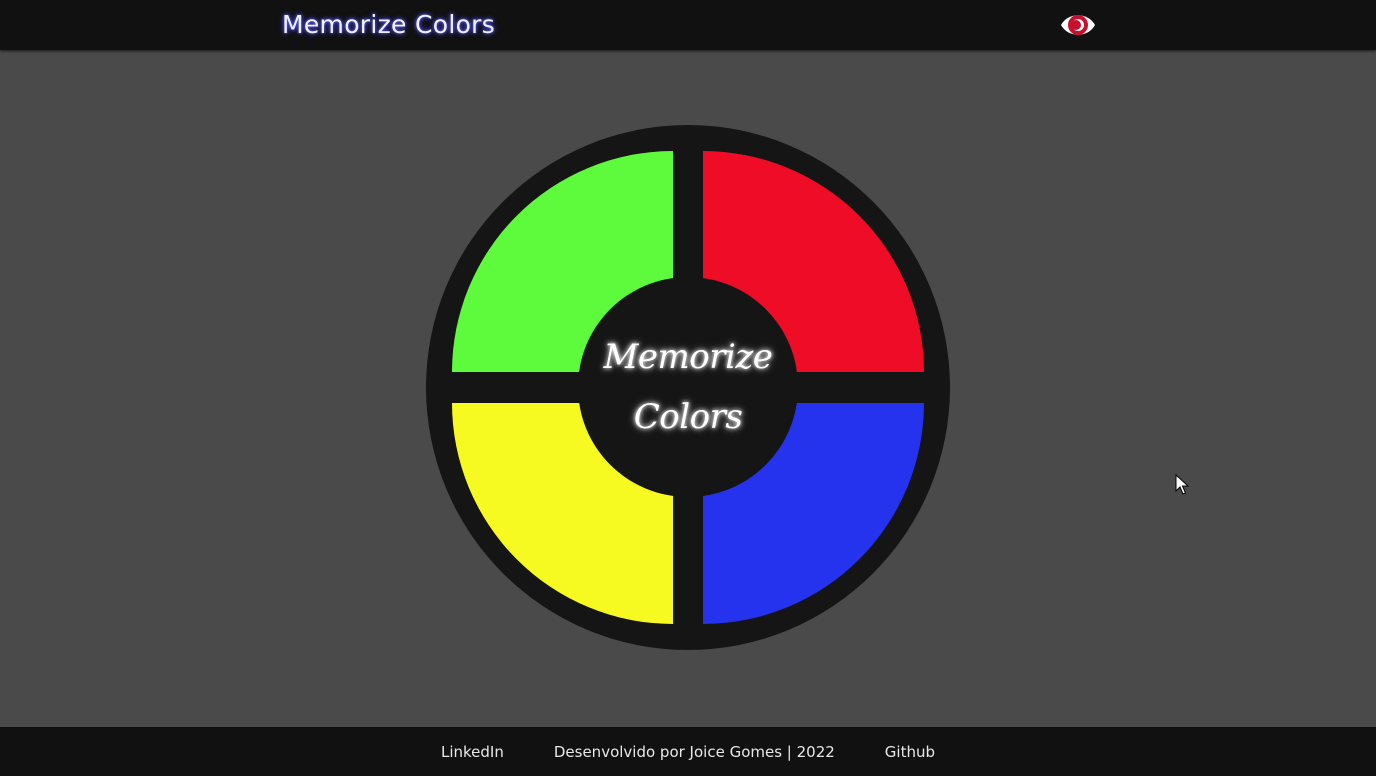 This screenshot has height=776, width=1376. What do you see at coordinates (694, 751) in the screenshot?
I see `footer-credit: Desenvolvido por Joice Gomes | 2022` at bounding box center [694, 751].